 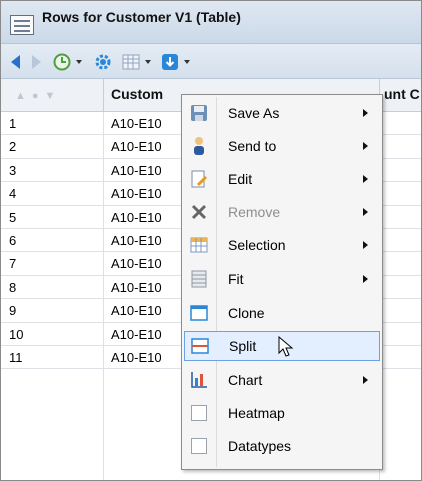 I want to click on menu-item-label: Heatmap, so click(x=256, y=413).